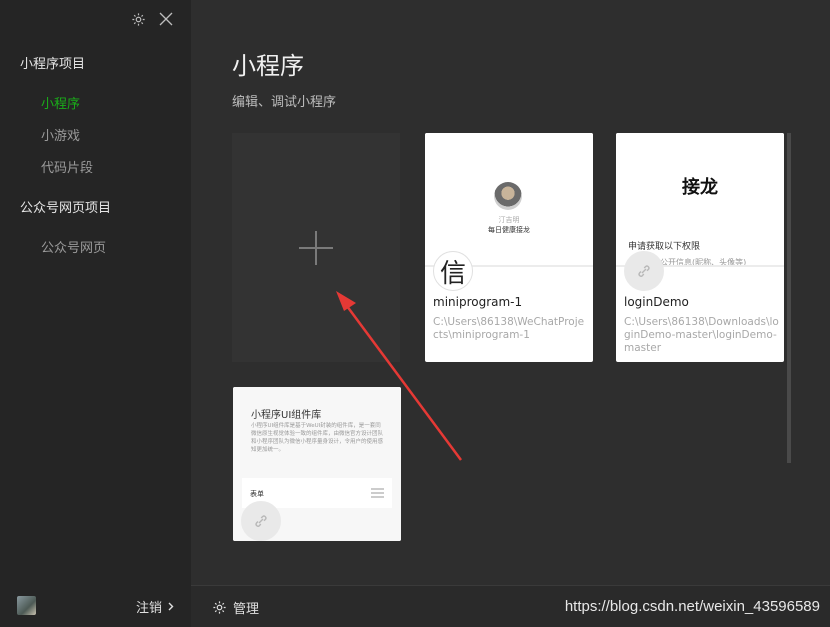  Describe the element at coordinates (399, 376) in the screenshot. I see `annotation-arrow` at that location.